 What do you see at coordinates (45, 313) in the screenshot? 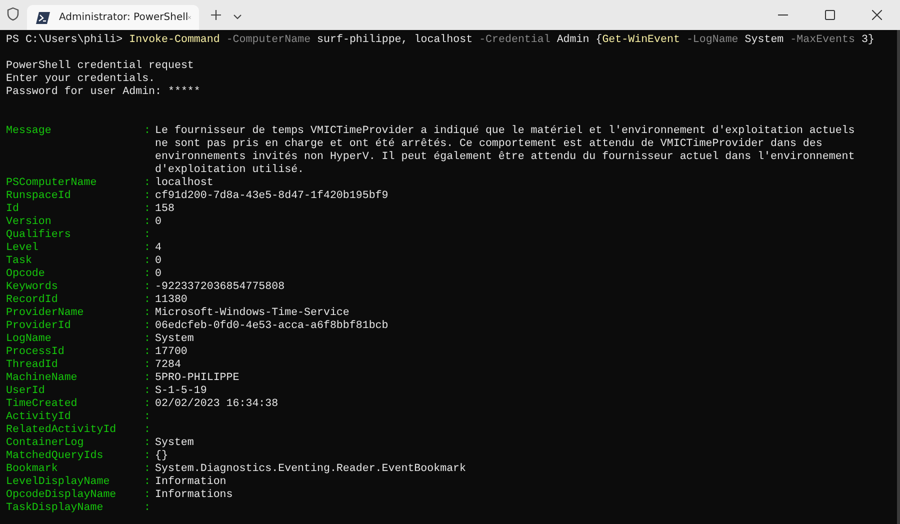
I see `property-name: ProviderName` at bounding box center [45, 313].